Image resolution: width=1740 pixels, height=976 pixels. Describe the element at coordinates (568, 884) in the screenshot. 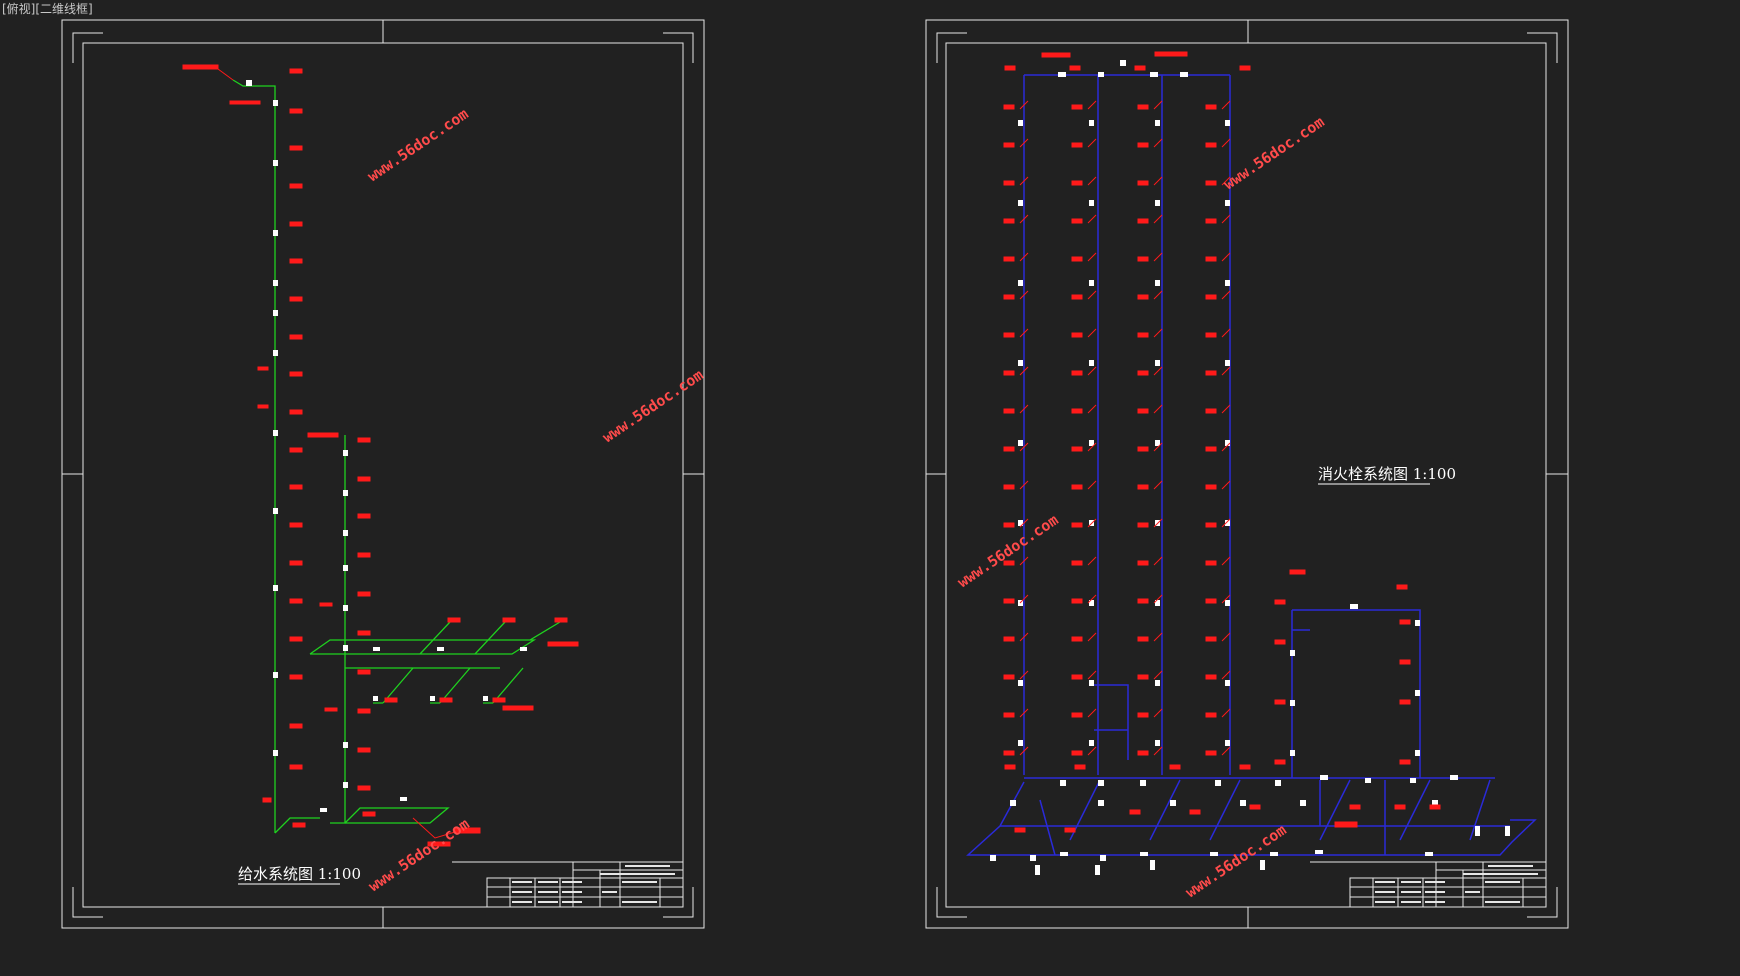

I see `water-title-block` at that location.